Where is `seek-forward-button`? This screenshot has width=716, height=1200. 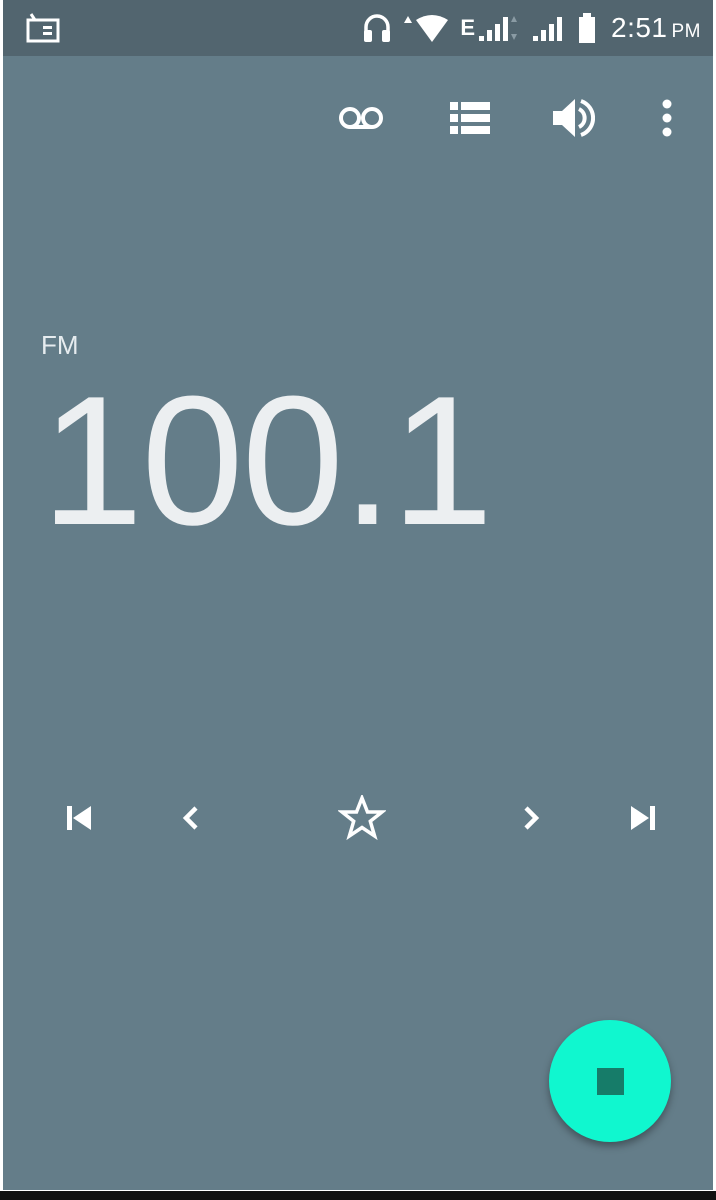
seek-forward-button is located at coordinates (531, 818).